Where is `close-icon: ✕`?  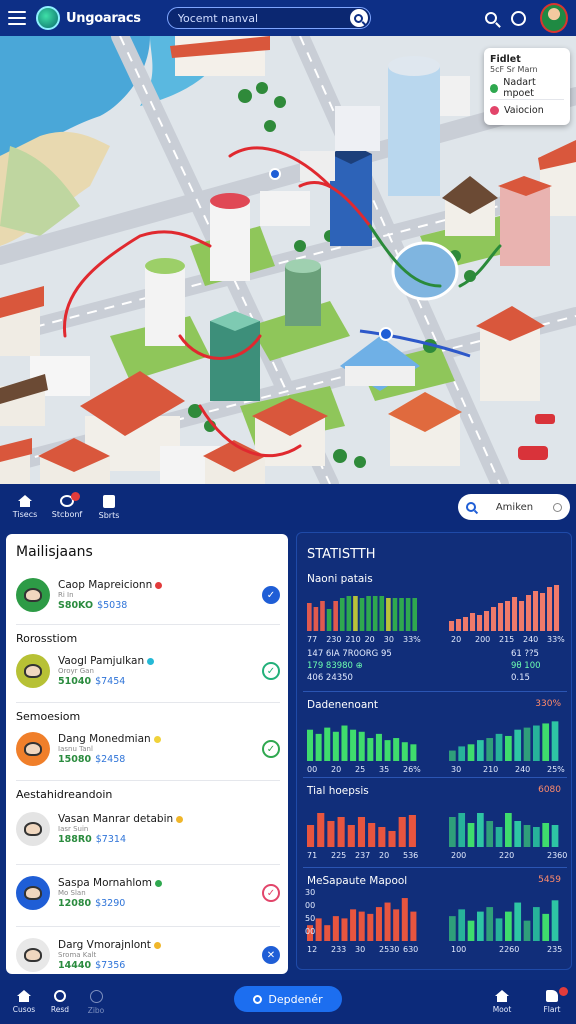
close-icon: ✕ is located at coordinates (271, 955).